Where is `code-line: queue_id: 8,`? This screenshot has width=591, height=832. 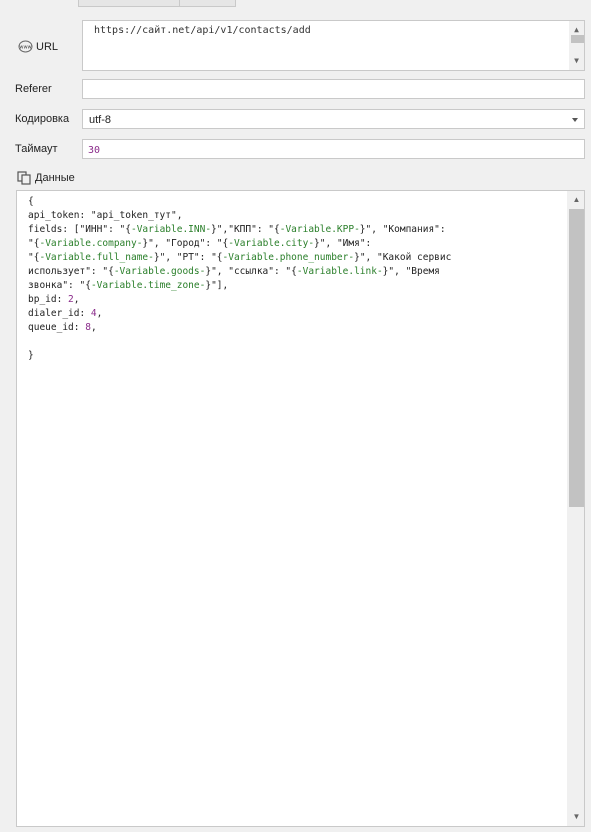
code-line: queue_id: 8, is located at coordinates (62, 327).